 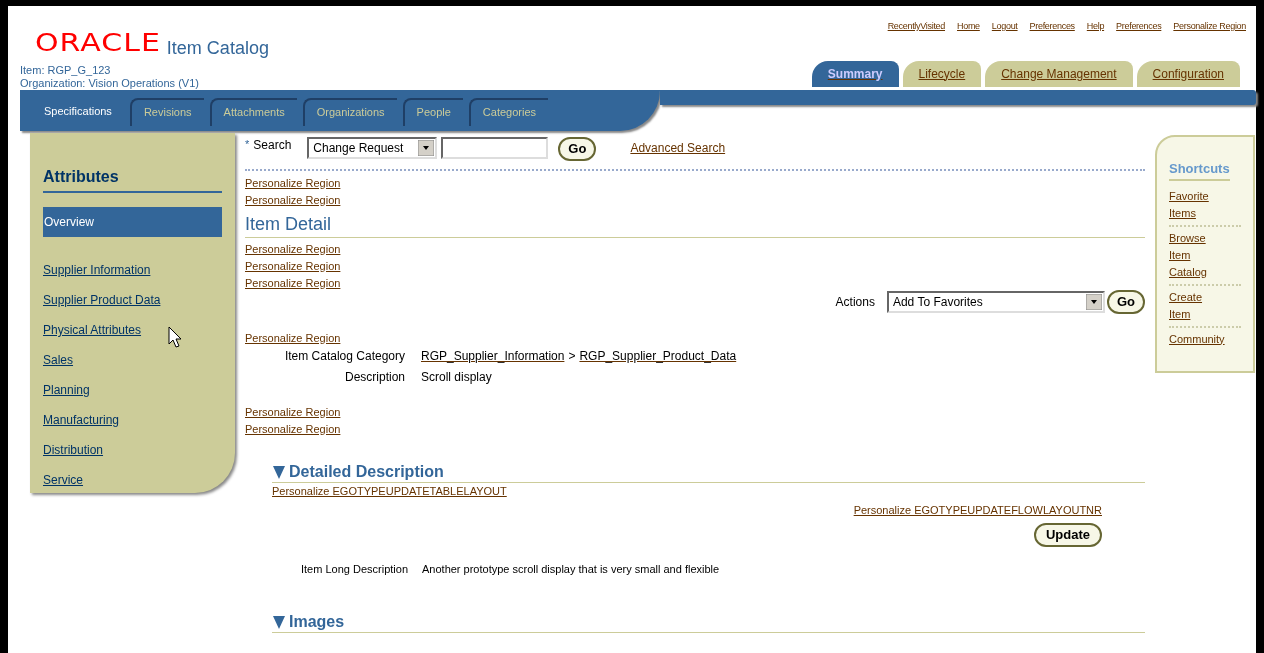 I want to click on personalize-layout-link: Personalize EGOTYPEUPDATEFLOWLAYOUTNR, so click(x=977, y=510).